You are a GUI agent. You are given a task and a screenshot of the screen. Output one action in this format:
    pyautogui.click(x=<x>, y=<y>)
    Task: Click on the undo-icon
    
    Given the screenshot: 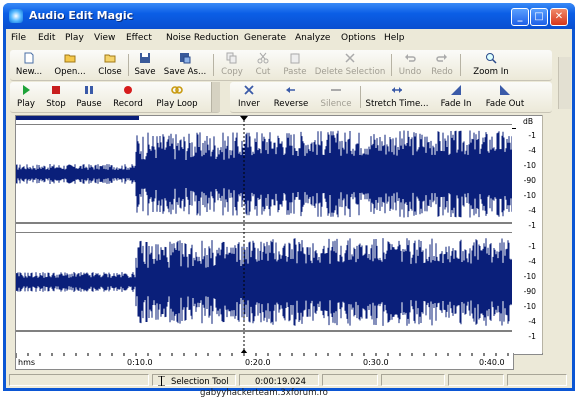 What is the action you would take?
    pyautogui.click(x=410, y=58)
    